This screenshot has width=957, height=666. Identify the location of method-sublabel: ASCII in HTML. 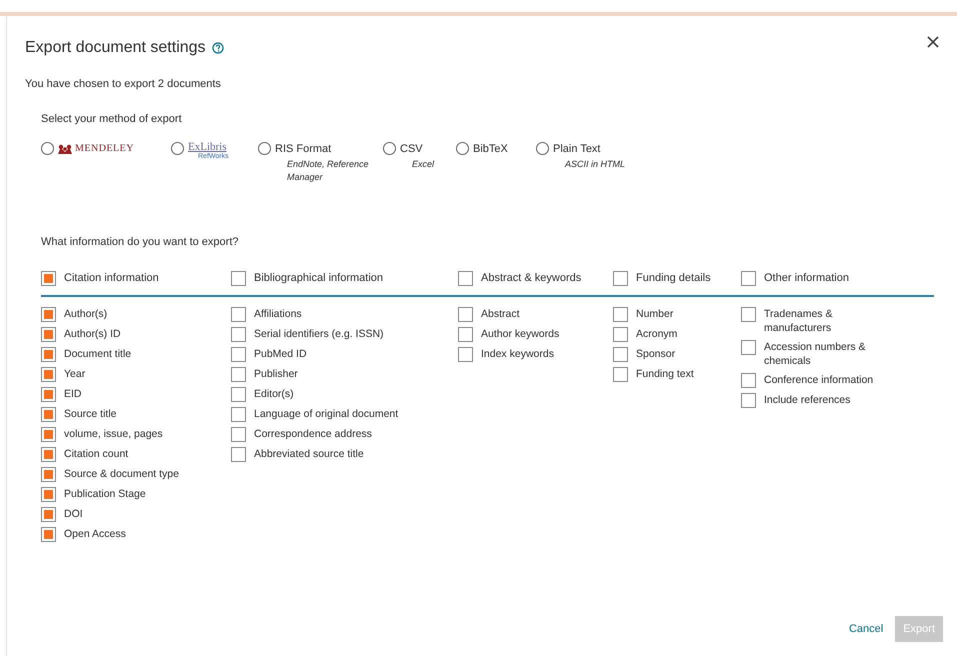
(595, 164).